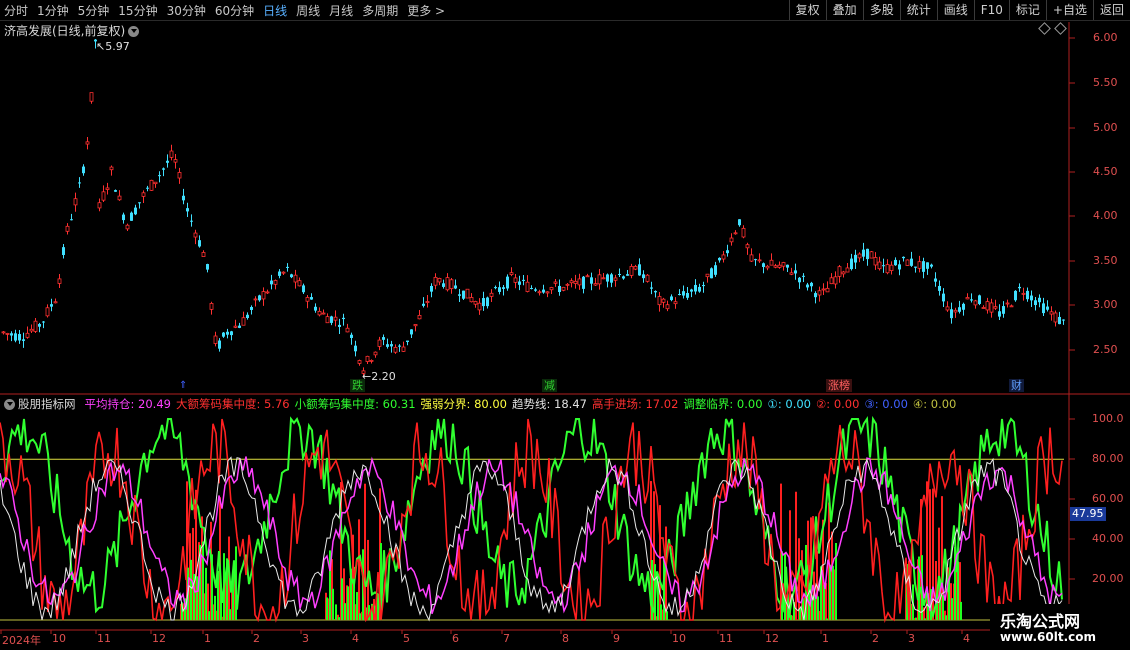 This screenshot has width=1130, height=650. What do you see at coordinates (1108, 538) in the screenshot?
I see `indicator-tick-label: 40.00` at bounding box center [1108, 538].